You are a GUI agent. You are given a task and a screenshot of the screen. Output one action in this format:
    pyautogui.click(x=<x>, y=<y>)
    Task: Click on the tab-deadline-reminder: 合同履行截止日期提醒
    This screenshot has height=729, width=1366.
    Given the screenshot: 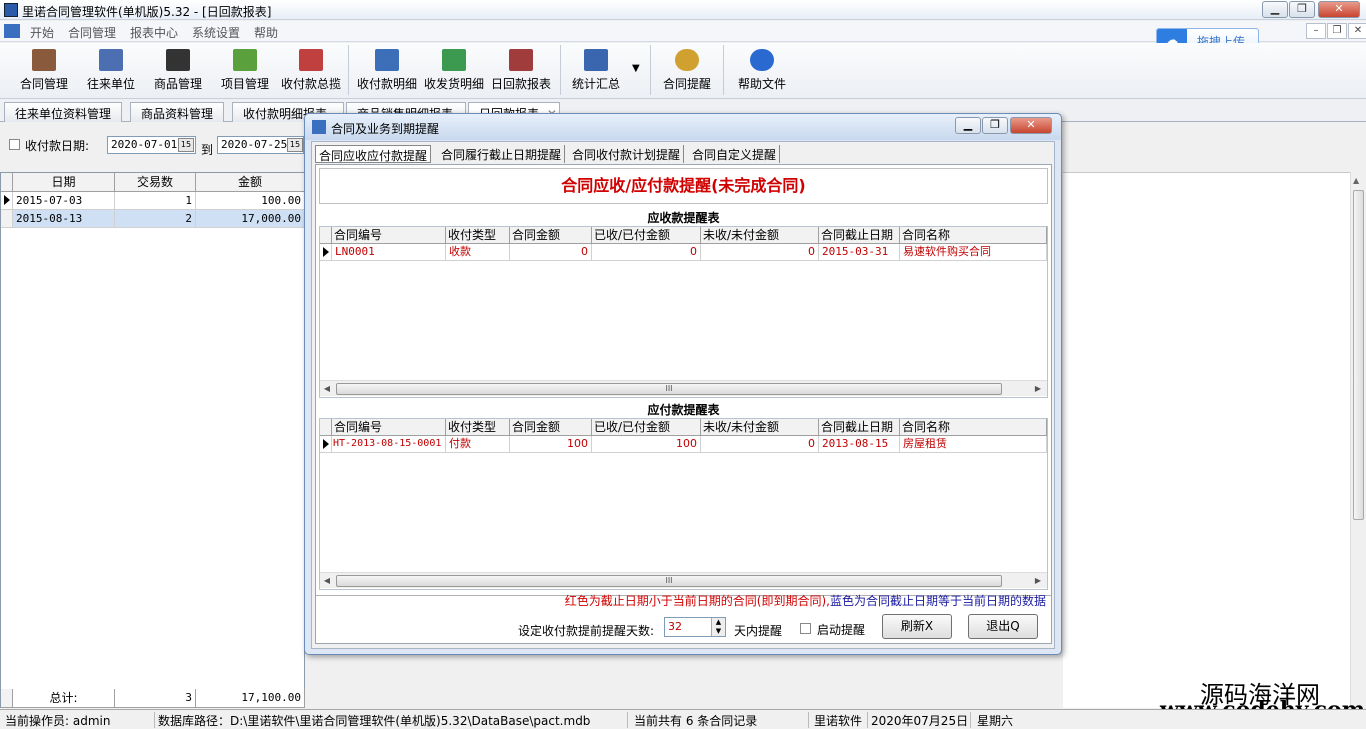 What is the action you would take?
    pyautogui.click(x=502, y=154)
    